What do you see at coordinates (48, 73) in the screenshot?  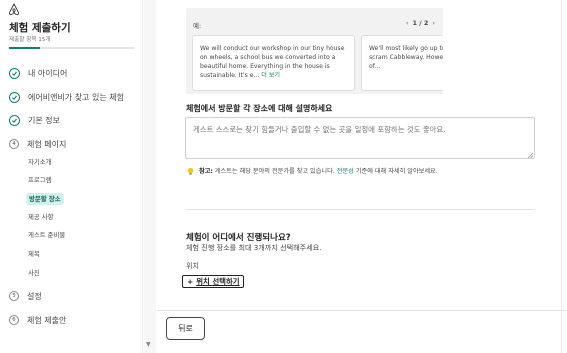 I see `sidebar-step-label: 내 아이디어` at bounding box center [48, 73].